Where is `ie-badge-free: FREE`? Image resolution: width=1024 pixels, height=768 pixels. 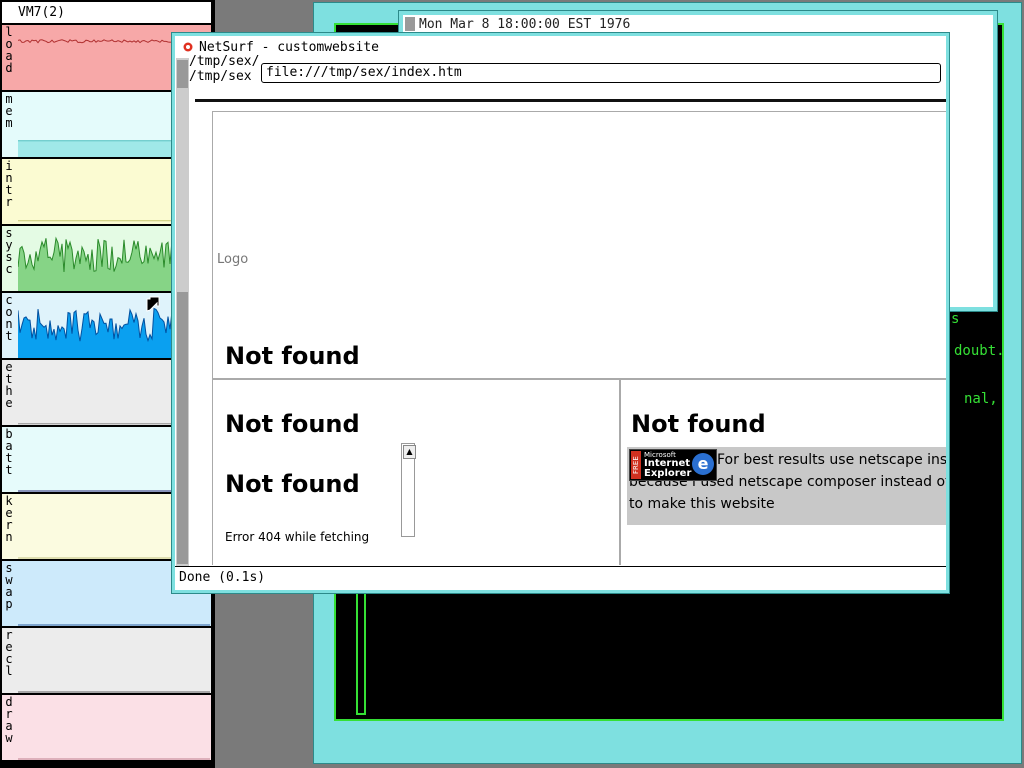 ie-badge-free: FREE is located at coordinates (636, 465).